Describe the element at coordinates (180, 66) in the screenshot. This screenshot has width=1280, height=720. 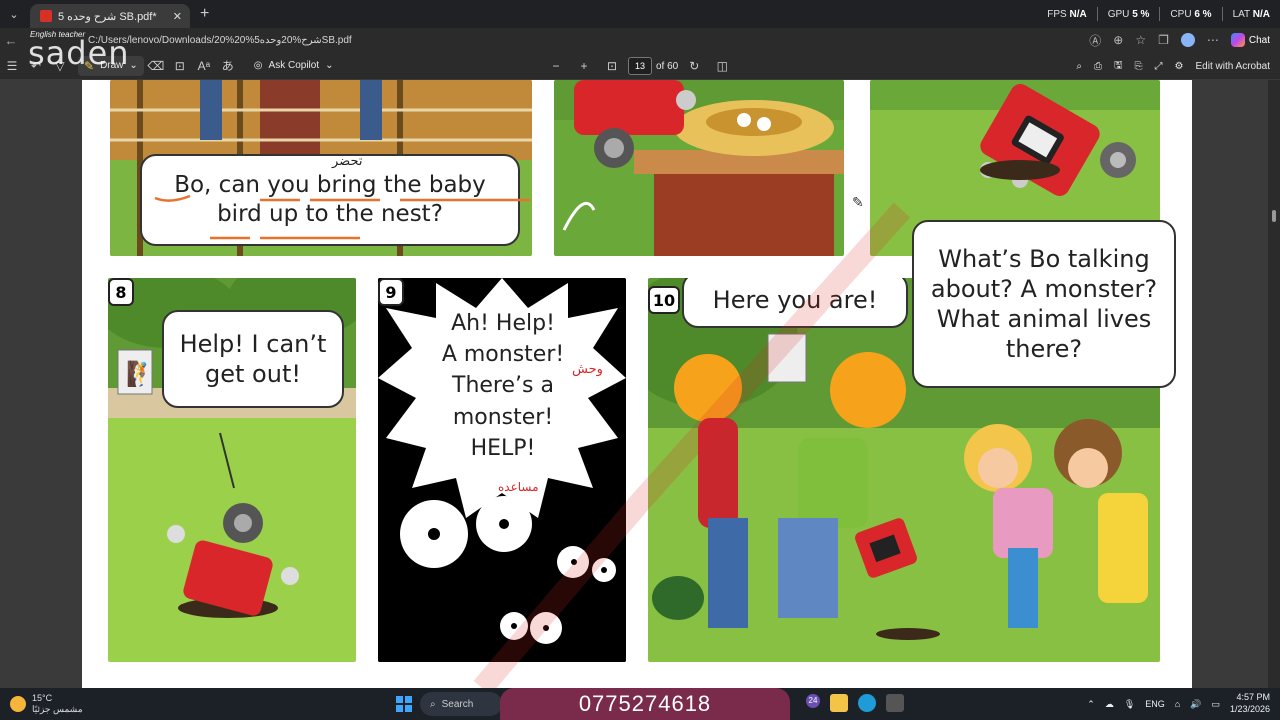
I see `text-box-icon: ⊡` at that location.